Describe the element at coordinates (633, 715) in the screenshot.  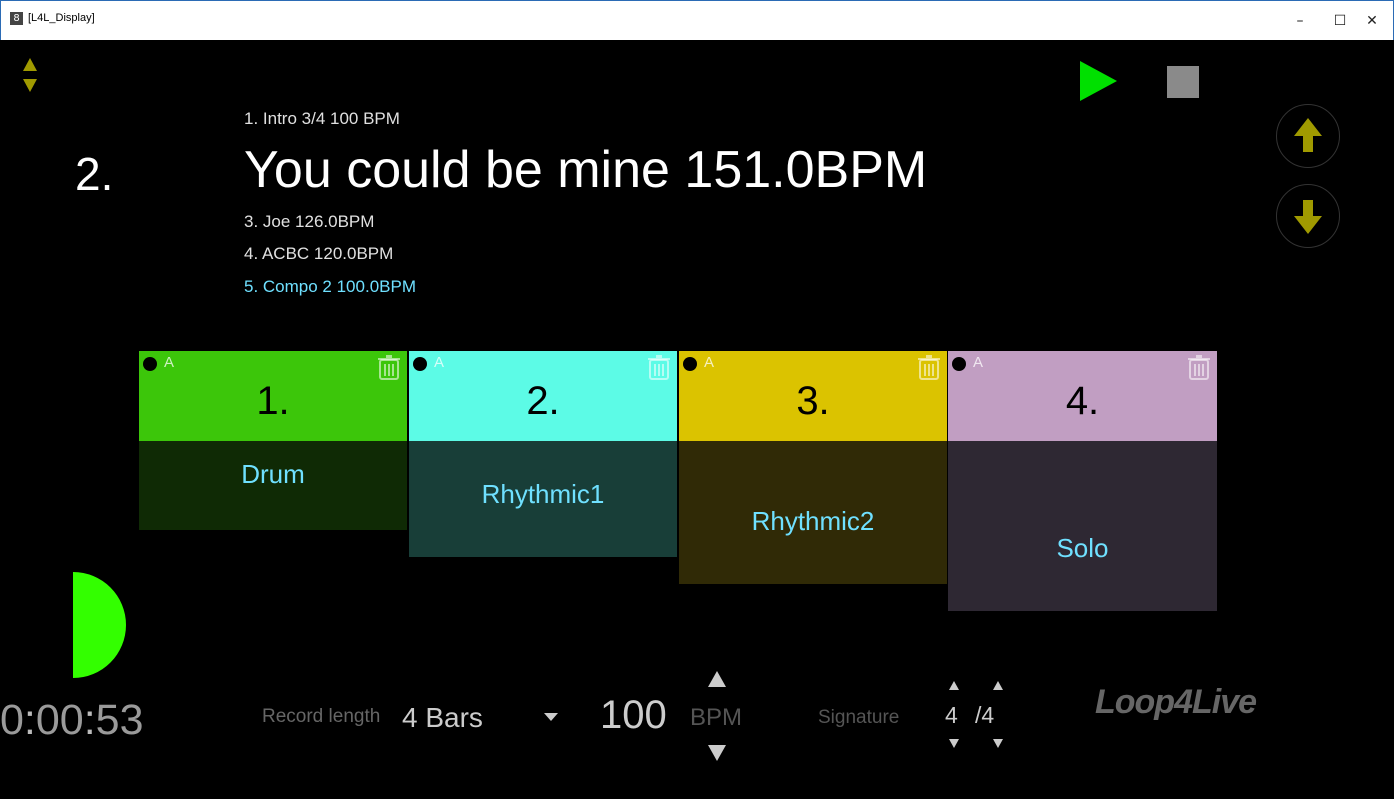
I see `tempo-value: 100` at that location.